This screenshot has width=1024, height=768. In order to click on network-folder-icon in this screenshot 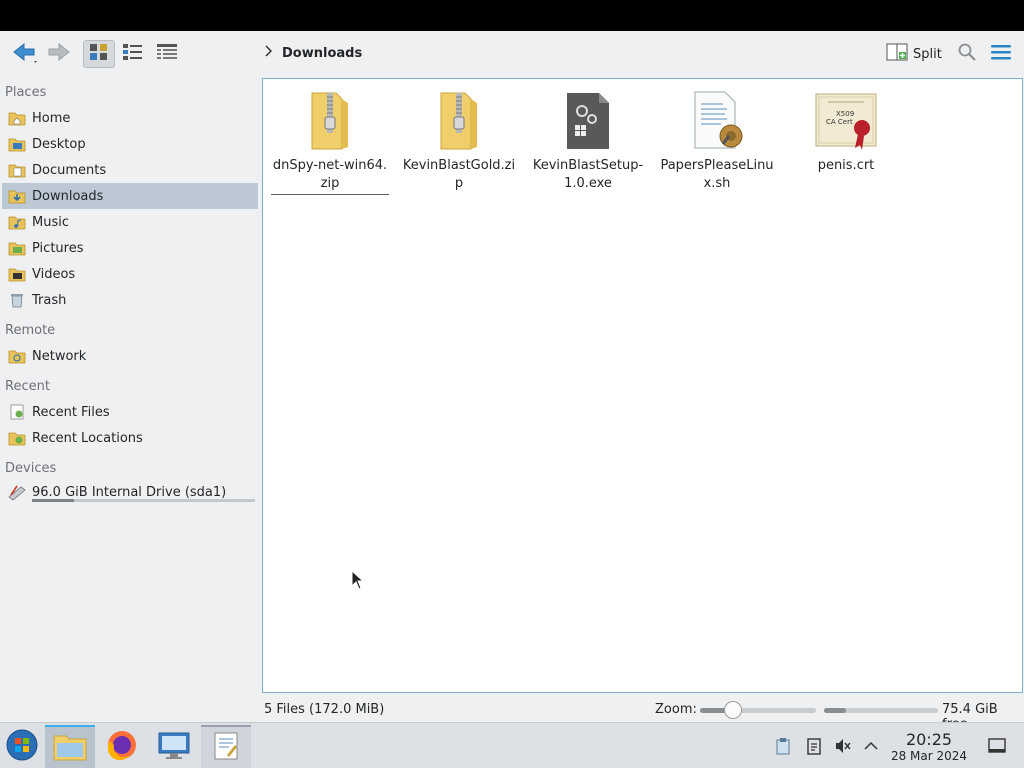, I will do `click(17, 356)`.